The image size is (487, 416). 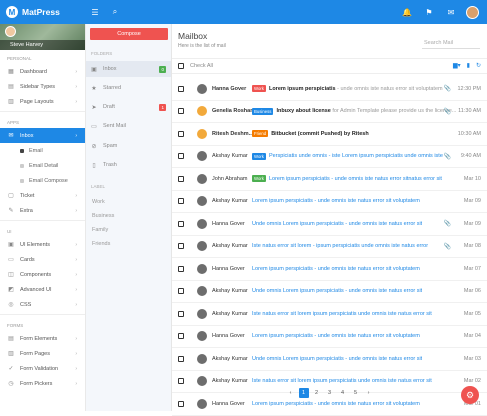 I want to click on bell-icon: 🔔, so click(x=407, y=12).